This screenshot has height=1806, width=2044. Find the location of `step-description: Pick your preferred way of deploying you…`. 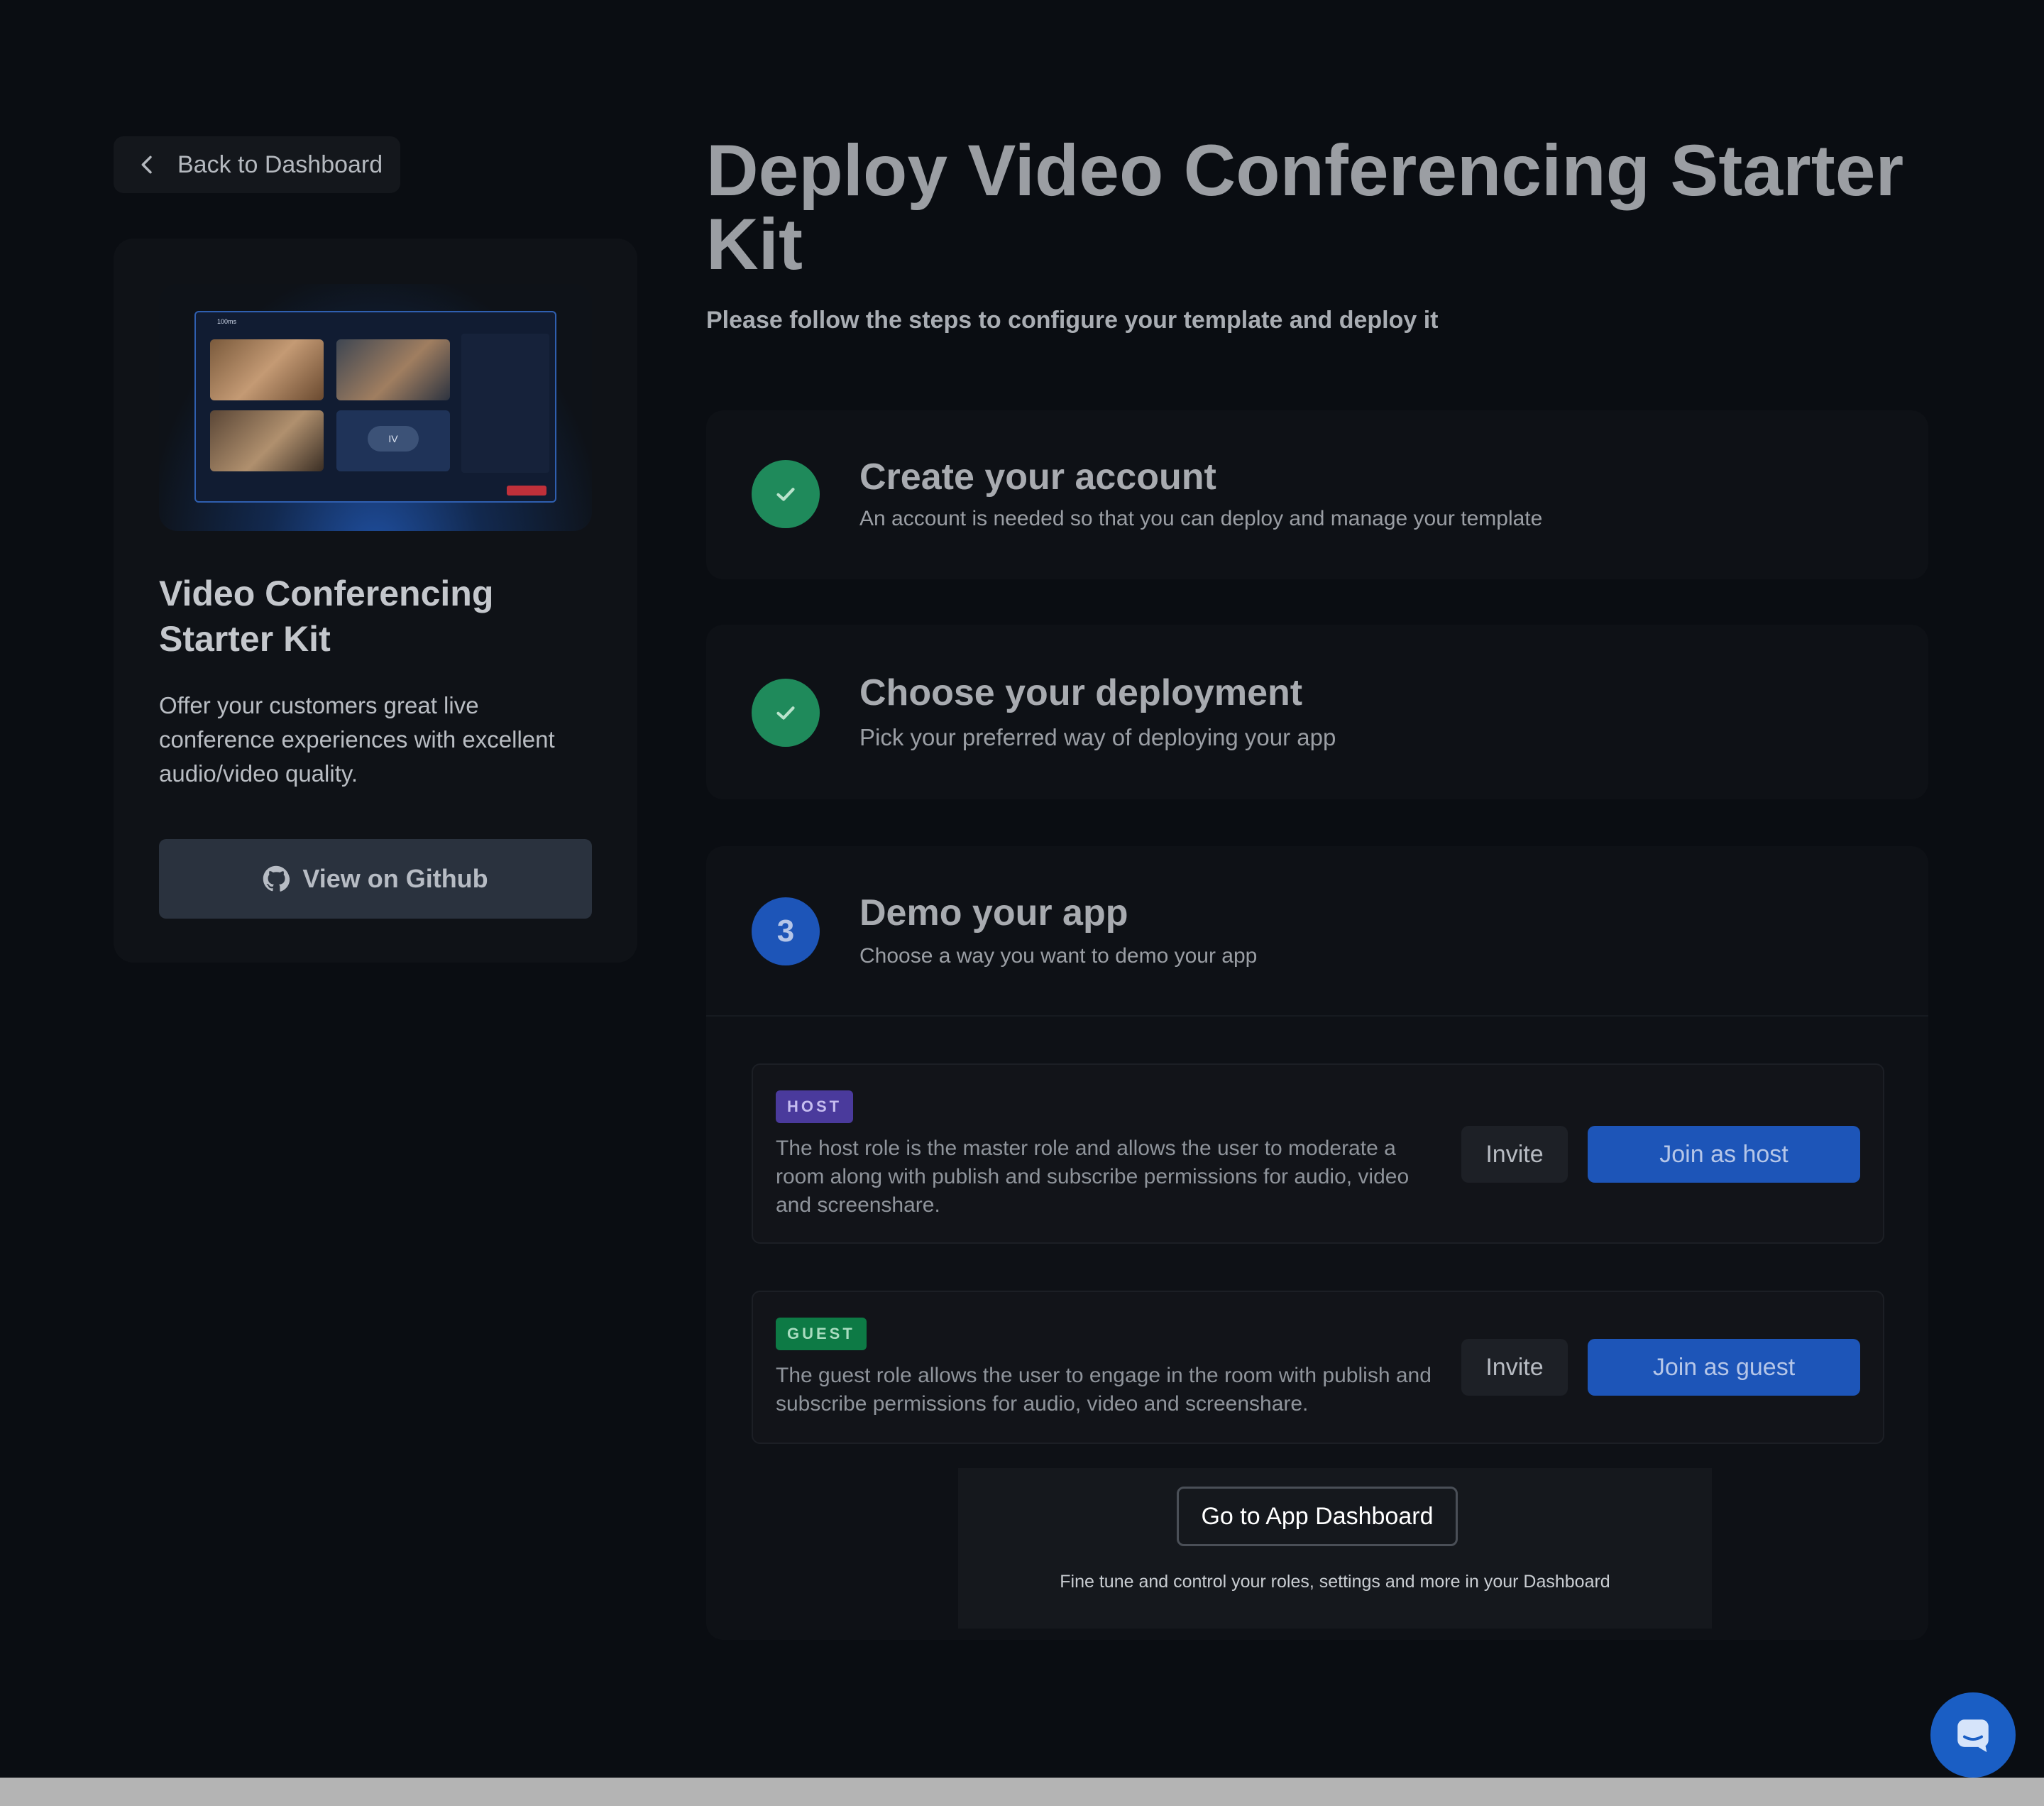

step-description: Pick your preferred way of deploying you… is located at coordinates (1097, 737).